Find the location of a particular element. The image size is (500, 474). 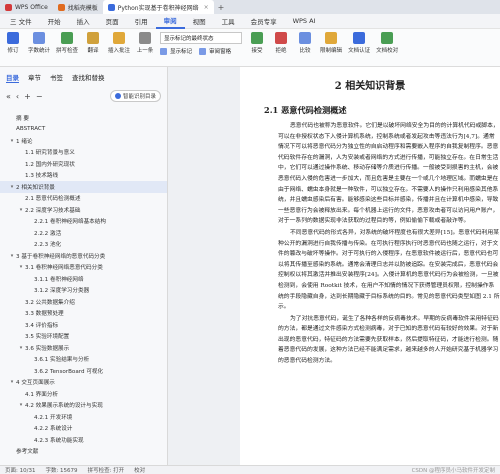

toc-entry: ▾ 3 基于卷积神经网络的恶意代码分类 is located at coordinates (83, 256).